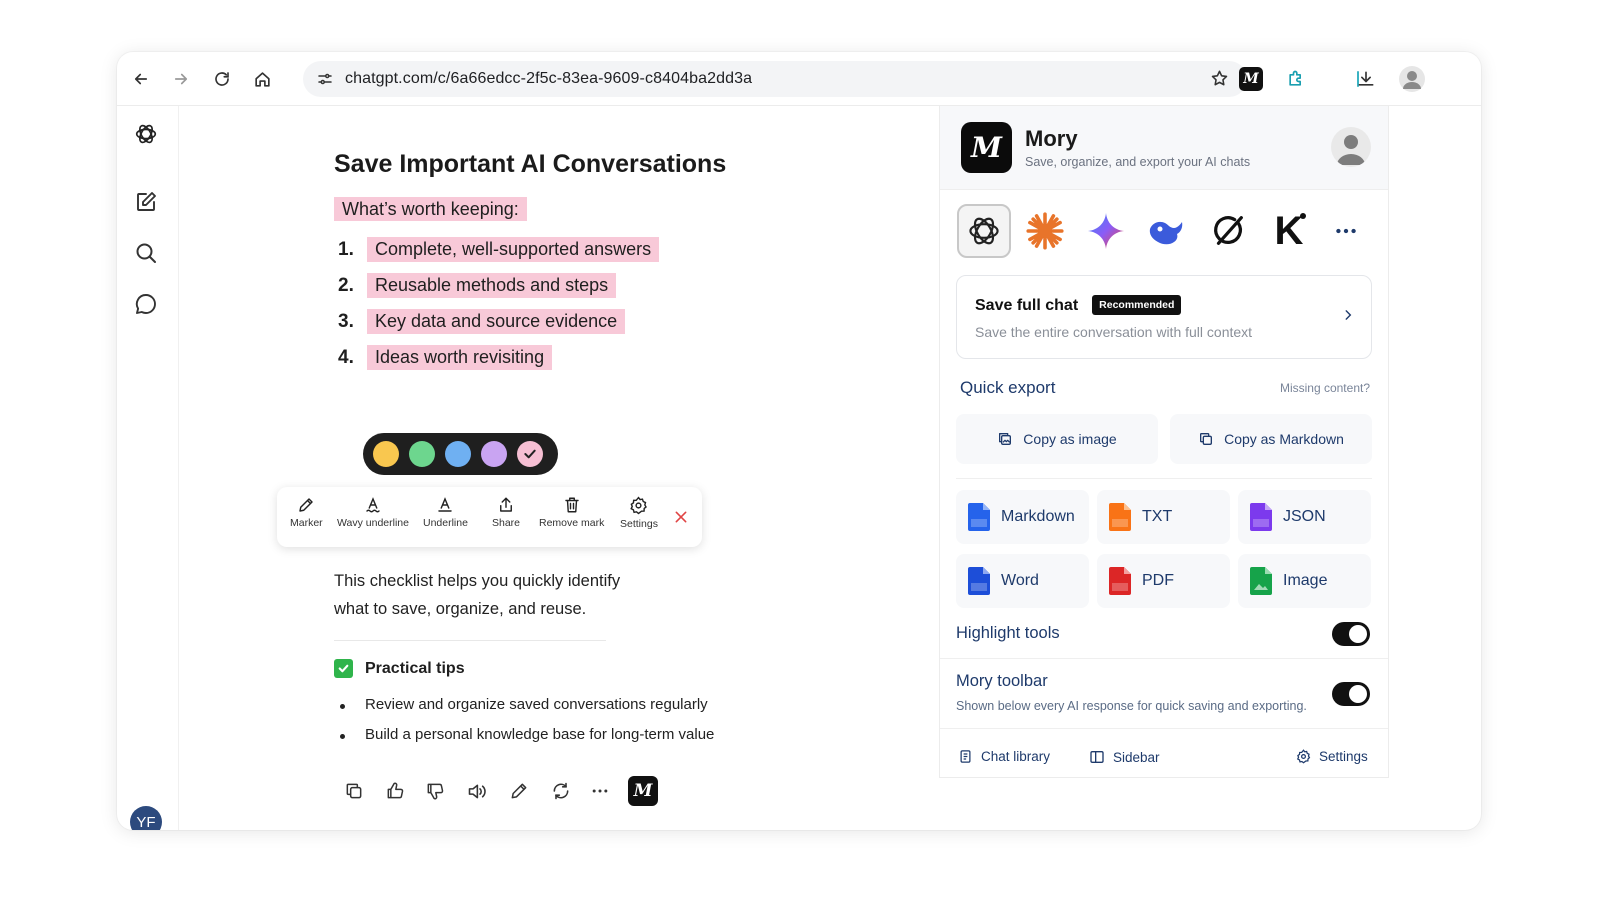 The image size is (1600, 900). I want to click on panel-settings-button: Settings, so click(1332, 756).